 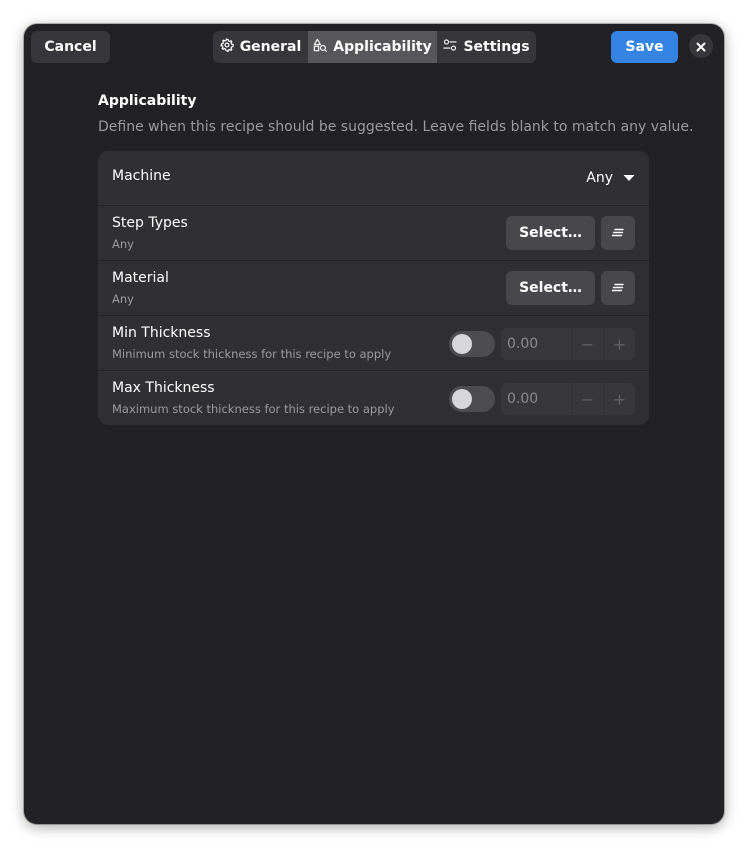 I want to click on max-thickness-input: 0.00, so click(x=536, y=399).